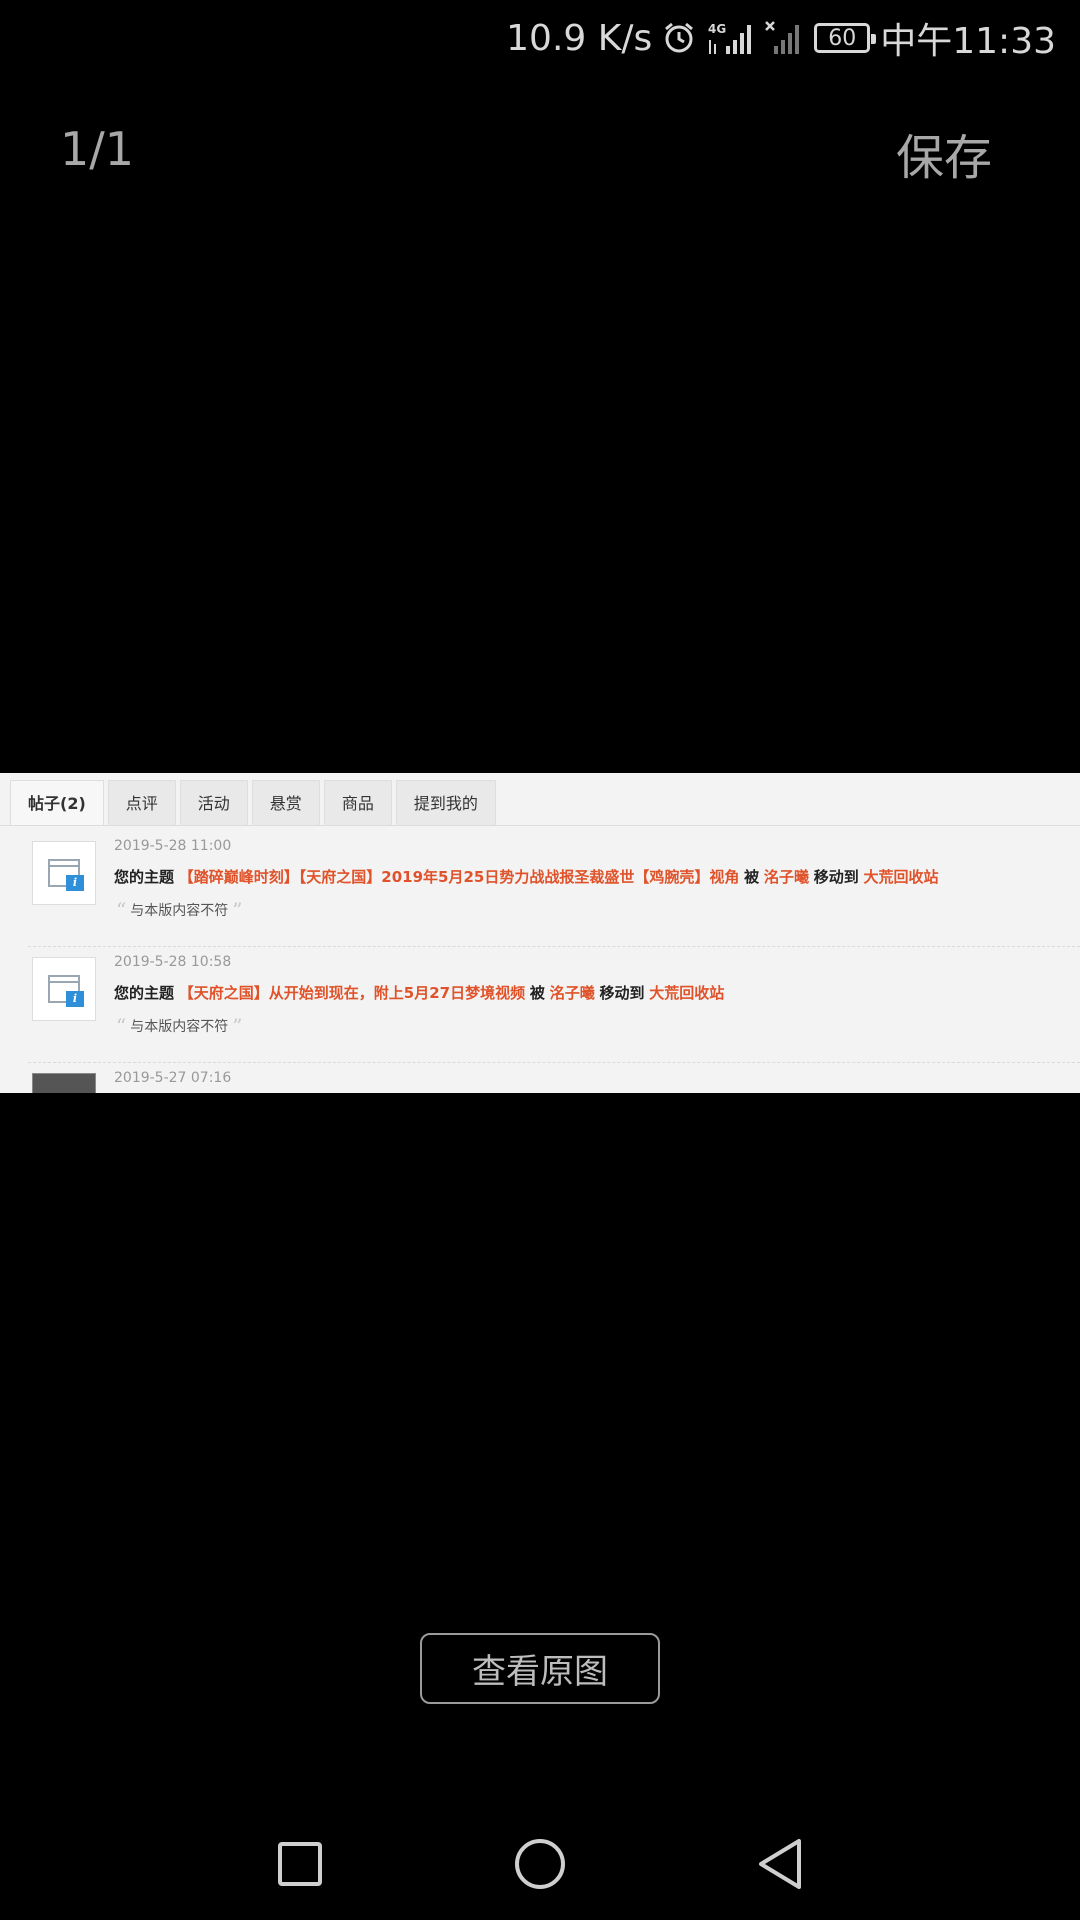  I want to click on clock: 中午11:33, so click(968, 41).